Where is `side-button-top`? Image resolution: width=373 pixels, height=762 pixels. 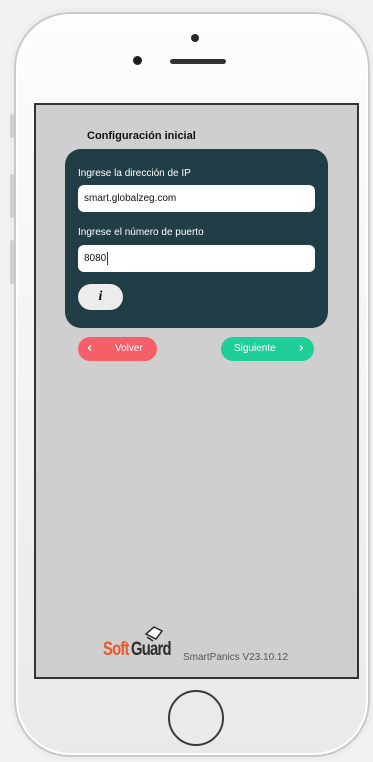
side-button-top is located at coordinates (12, 126).